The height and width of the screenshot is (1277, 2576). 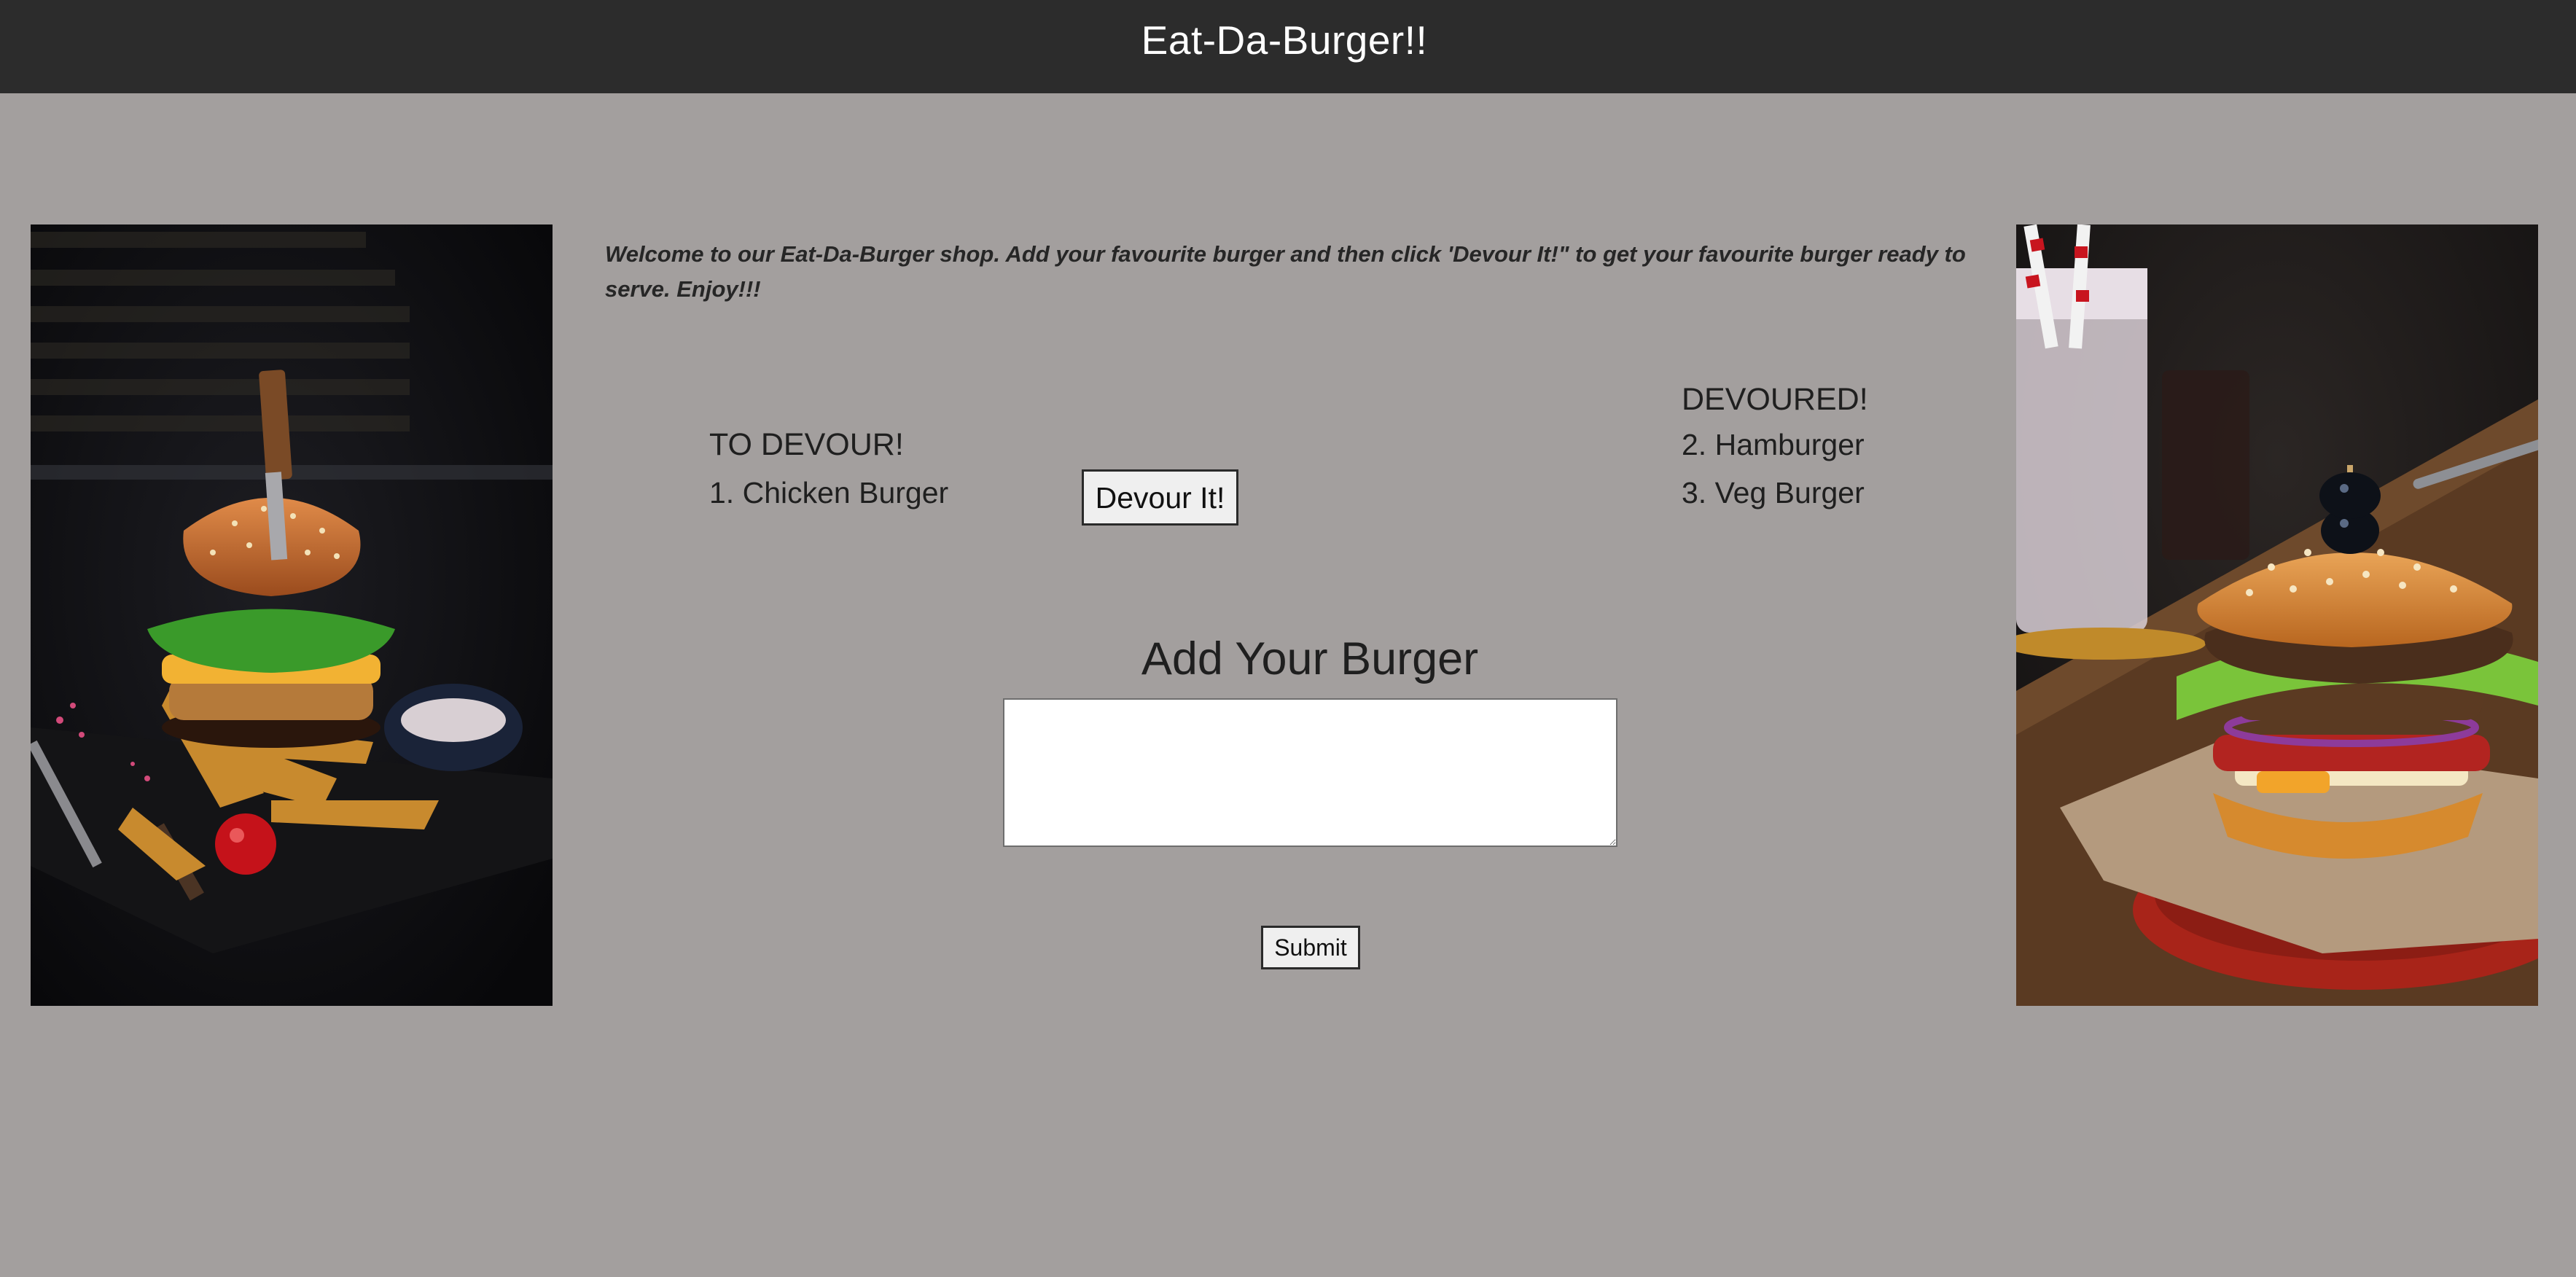 What do you see at coordinates (1160, 497) in the screenshot?
I see `devour-it-button: Devour It!` at bounding box center [1160, 497].